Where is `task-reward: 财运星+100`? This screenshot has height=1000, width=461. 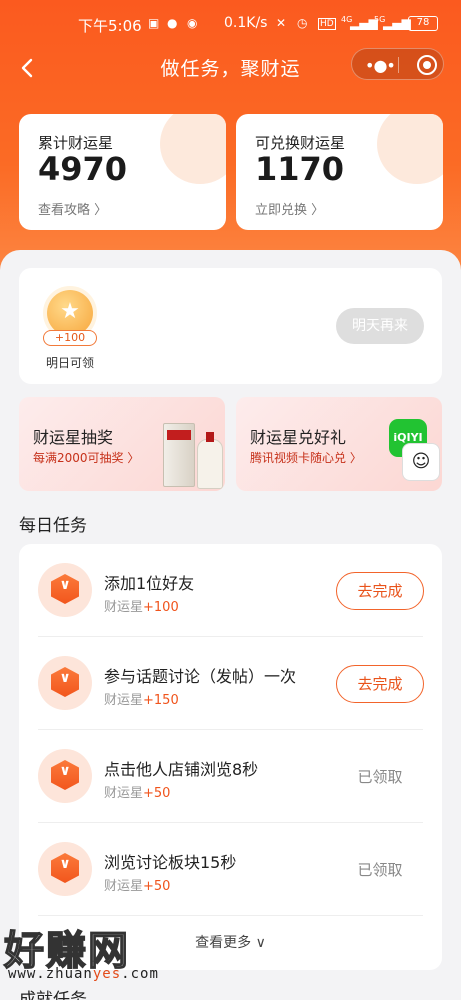
task-reward: 财运星+100 is located at coordinates (141, 607).